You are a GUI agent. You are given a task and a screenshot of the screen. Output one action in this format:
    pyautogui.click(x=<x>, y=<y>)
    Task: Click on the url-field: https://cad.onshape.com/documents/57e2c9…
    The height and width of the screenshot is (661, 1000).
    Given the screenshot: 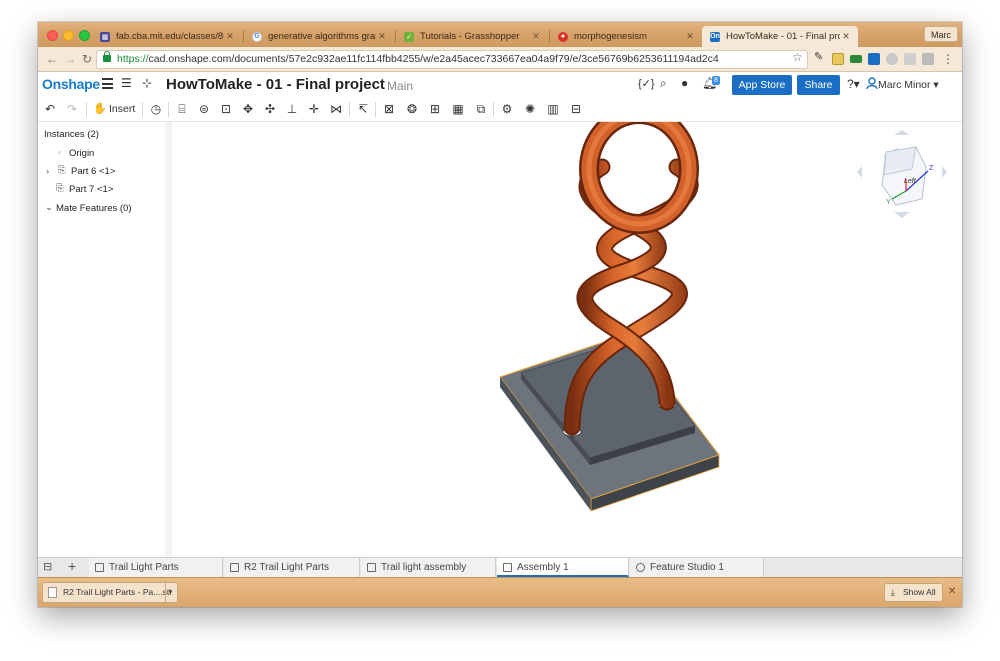 What is the action you would take?
    pyautogui.click(x=452, y=59)
    